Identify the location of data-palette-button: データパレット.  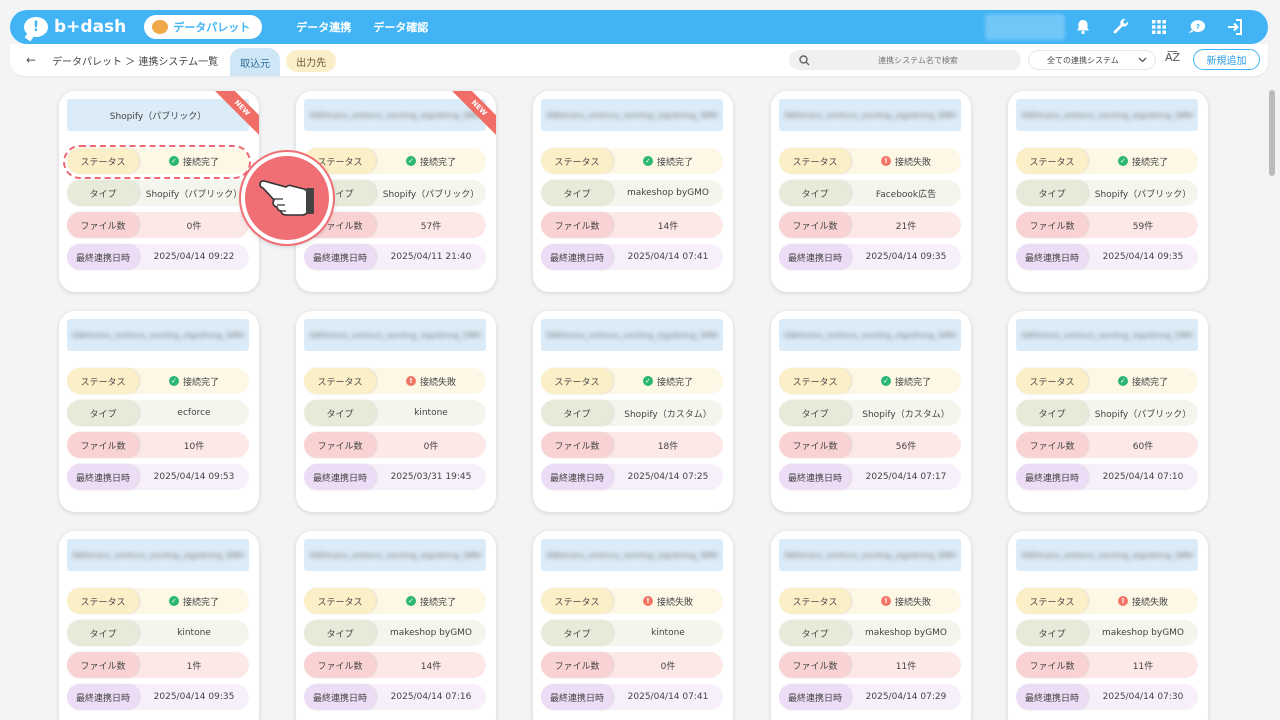
(203, 27).